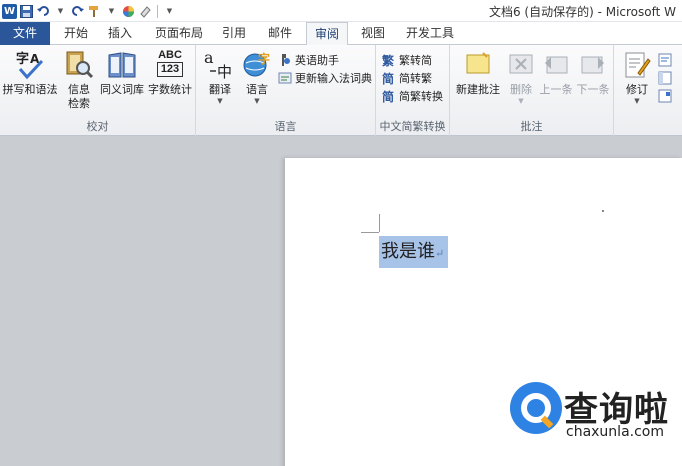 This screenshot has width=682, height=466. I want to click on track-changes-icon, so click(637, 65).